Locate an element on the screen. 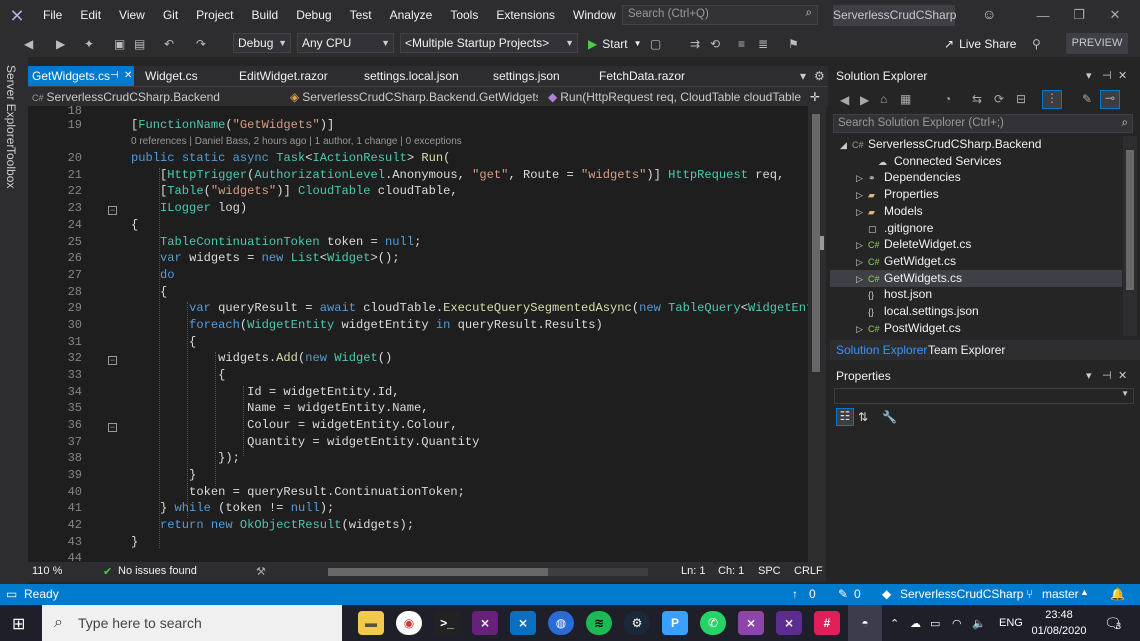  slack-icon: # is located at coordinates (827, 623).